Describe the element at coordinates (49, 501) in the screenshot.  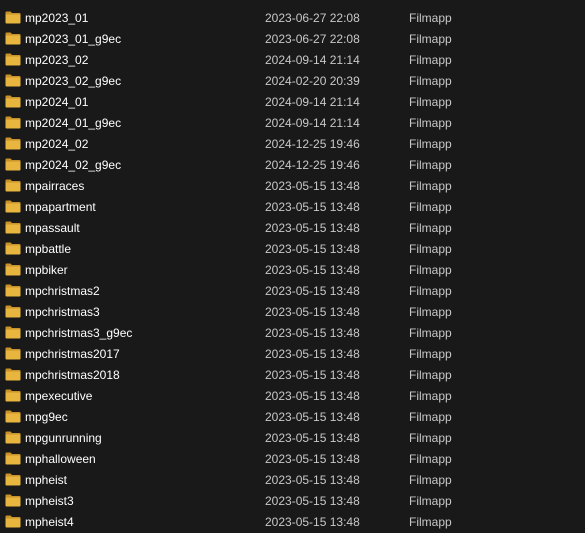
I see `file-name: mpheist3` at that location.